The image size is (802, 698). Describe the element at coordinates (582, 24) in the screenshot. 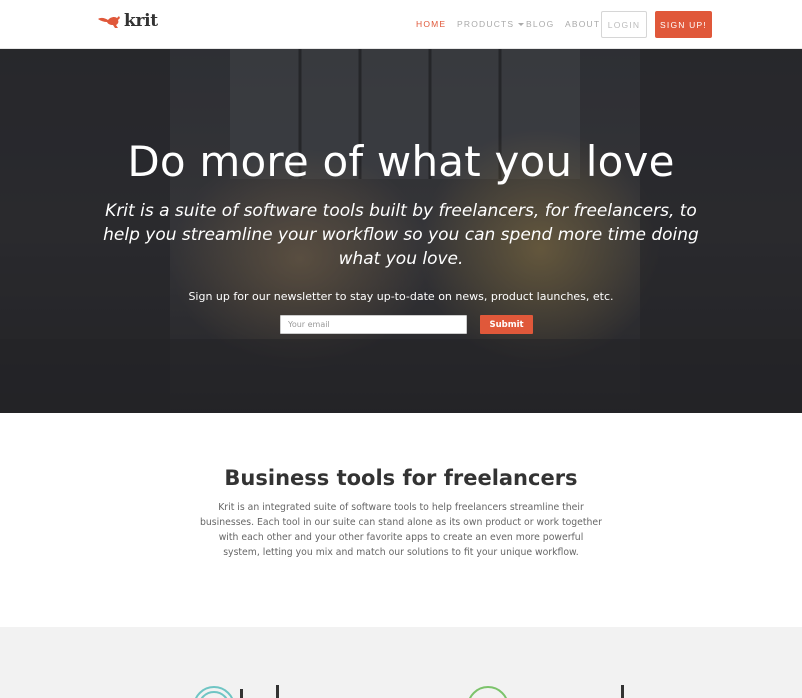

I see `nav-about: ABOUT` at that location.